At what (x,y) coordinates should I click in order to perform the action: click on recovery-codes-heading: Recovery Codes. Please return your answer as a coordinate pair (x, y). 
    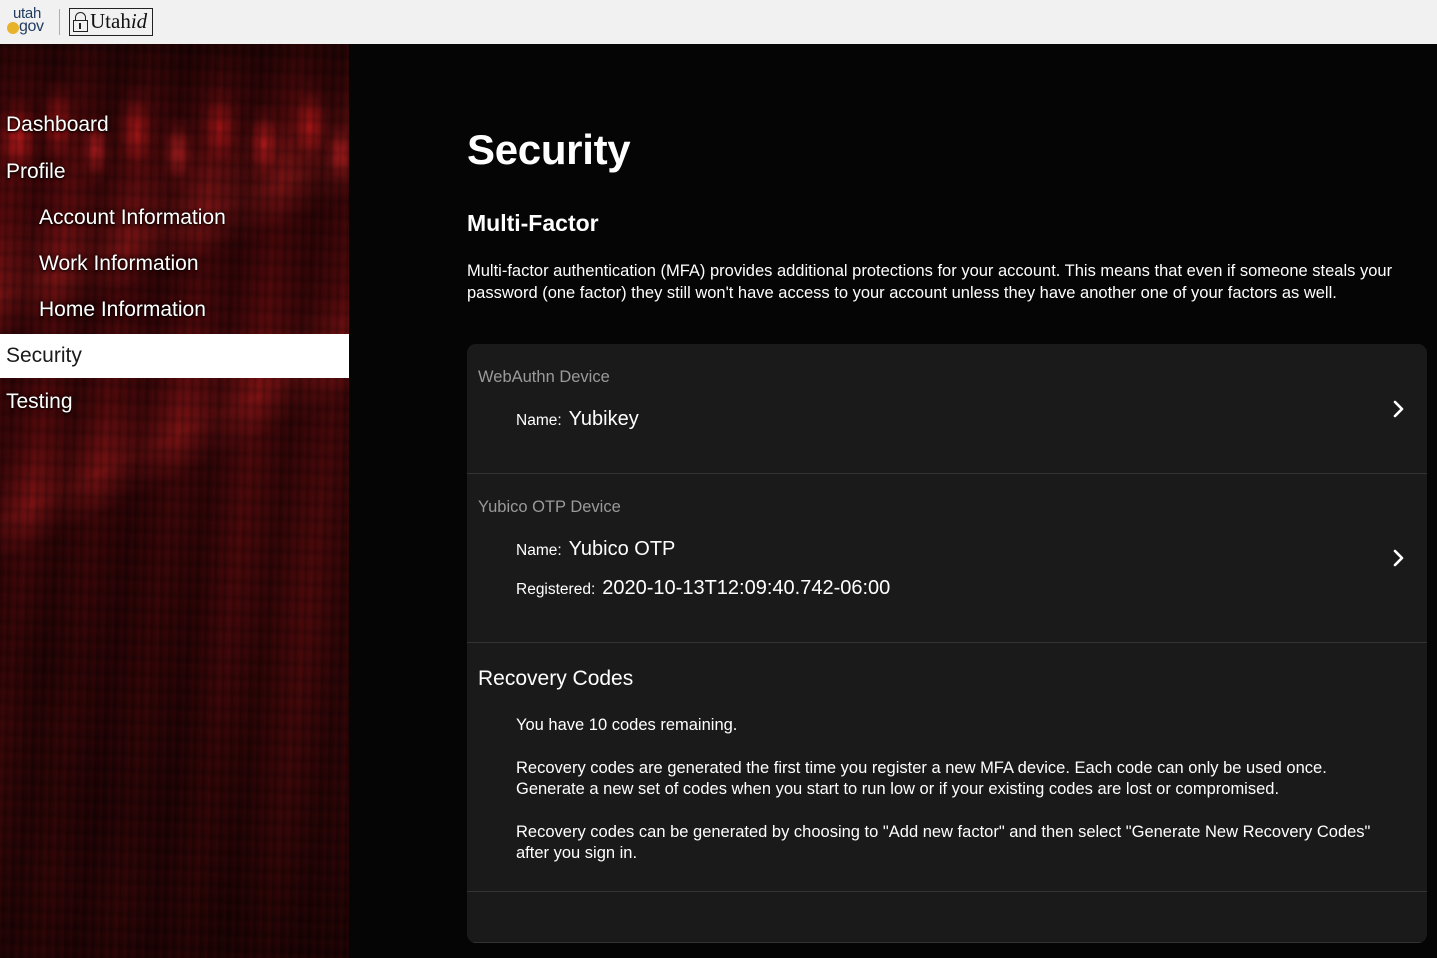
    Looking at the image, I should click on (556, 678).